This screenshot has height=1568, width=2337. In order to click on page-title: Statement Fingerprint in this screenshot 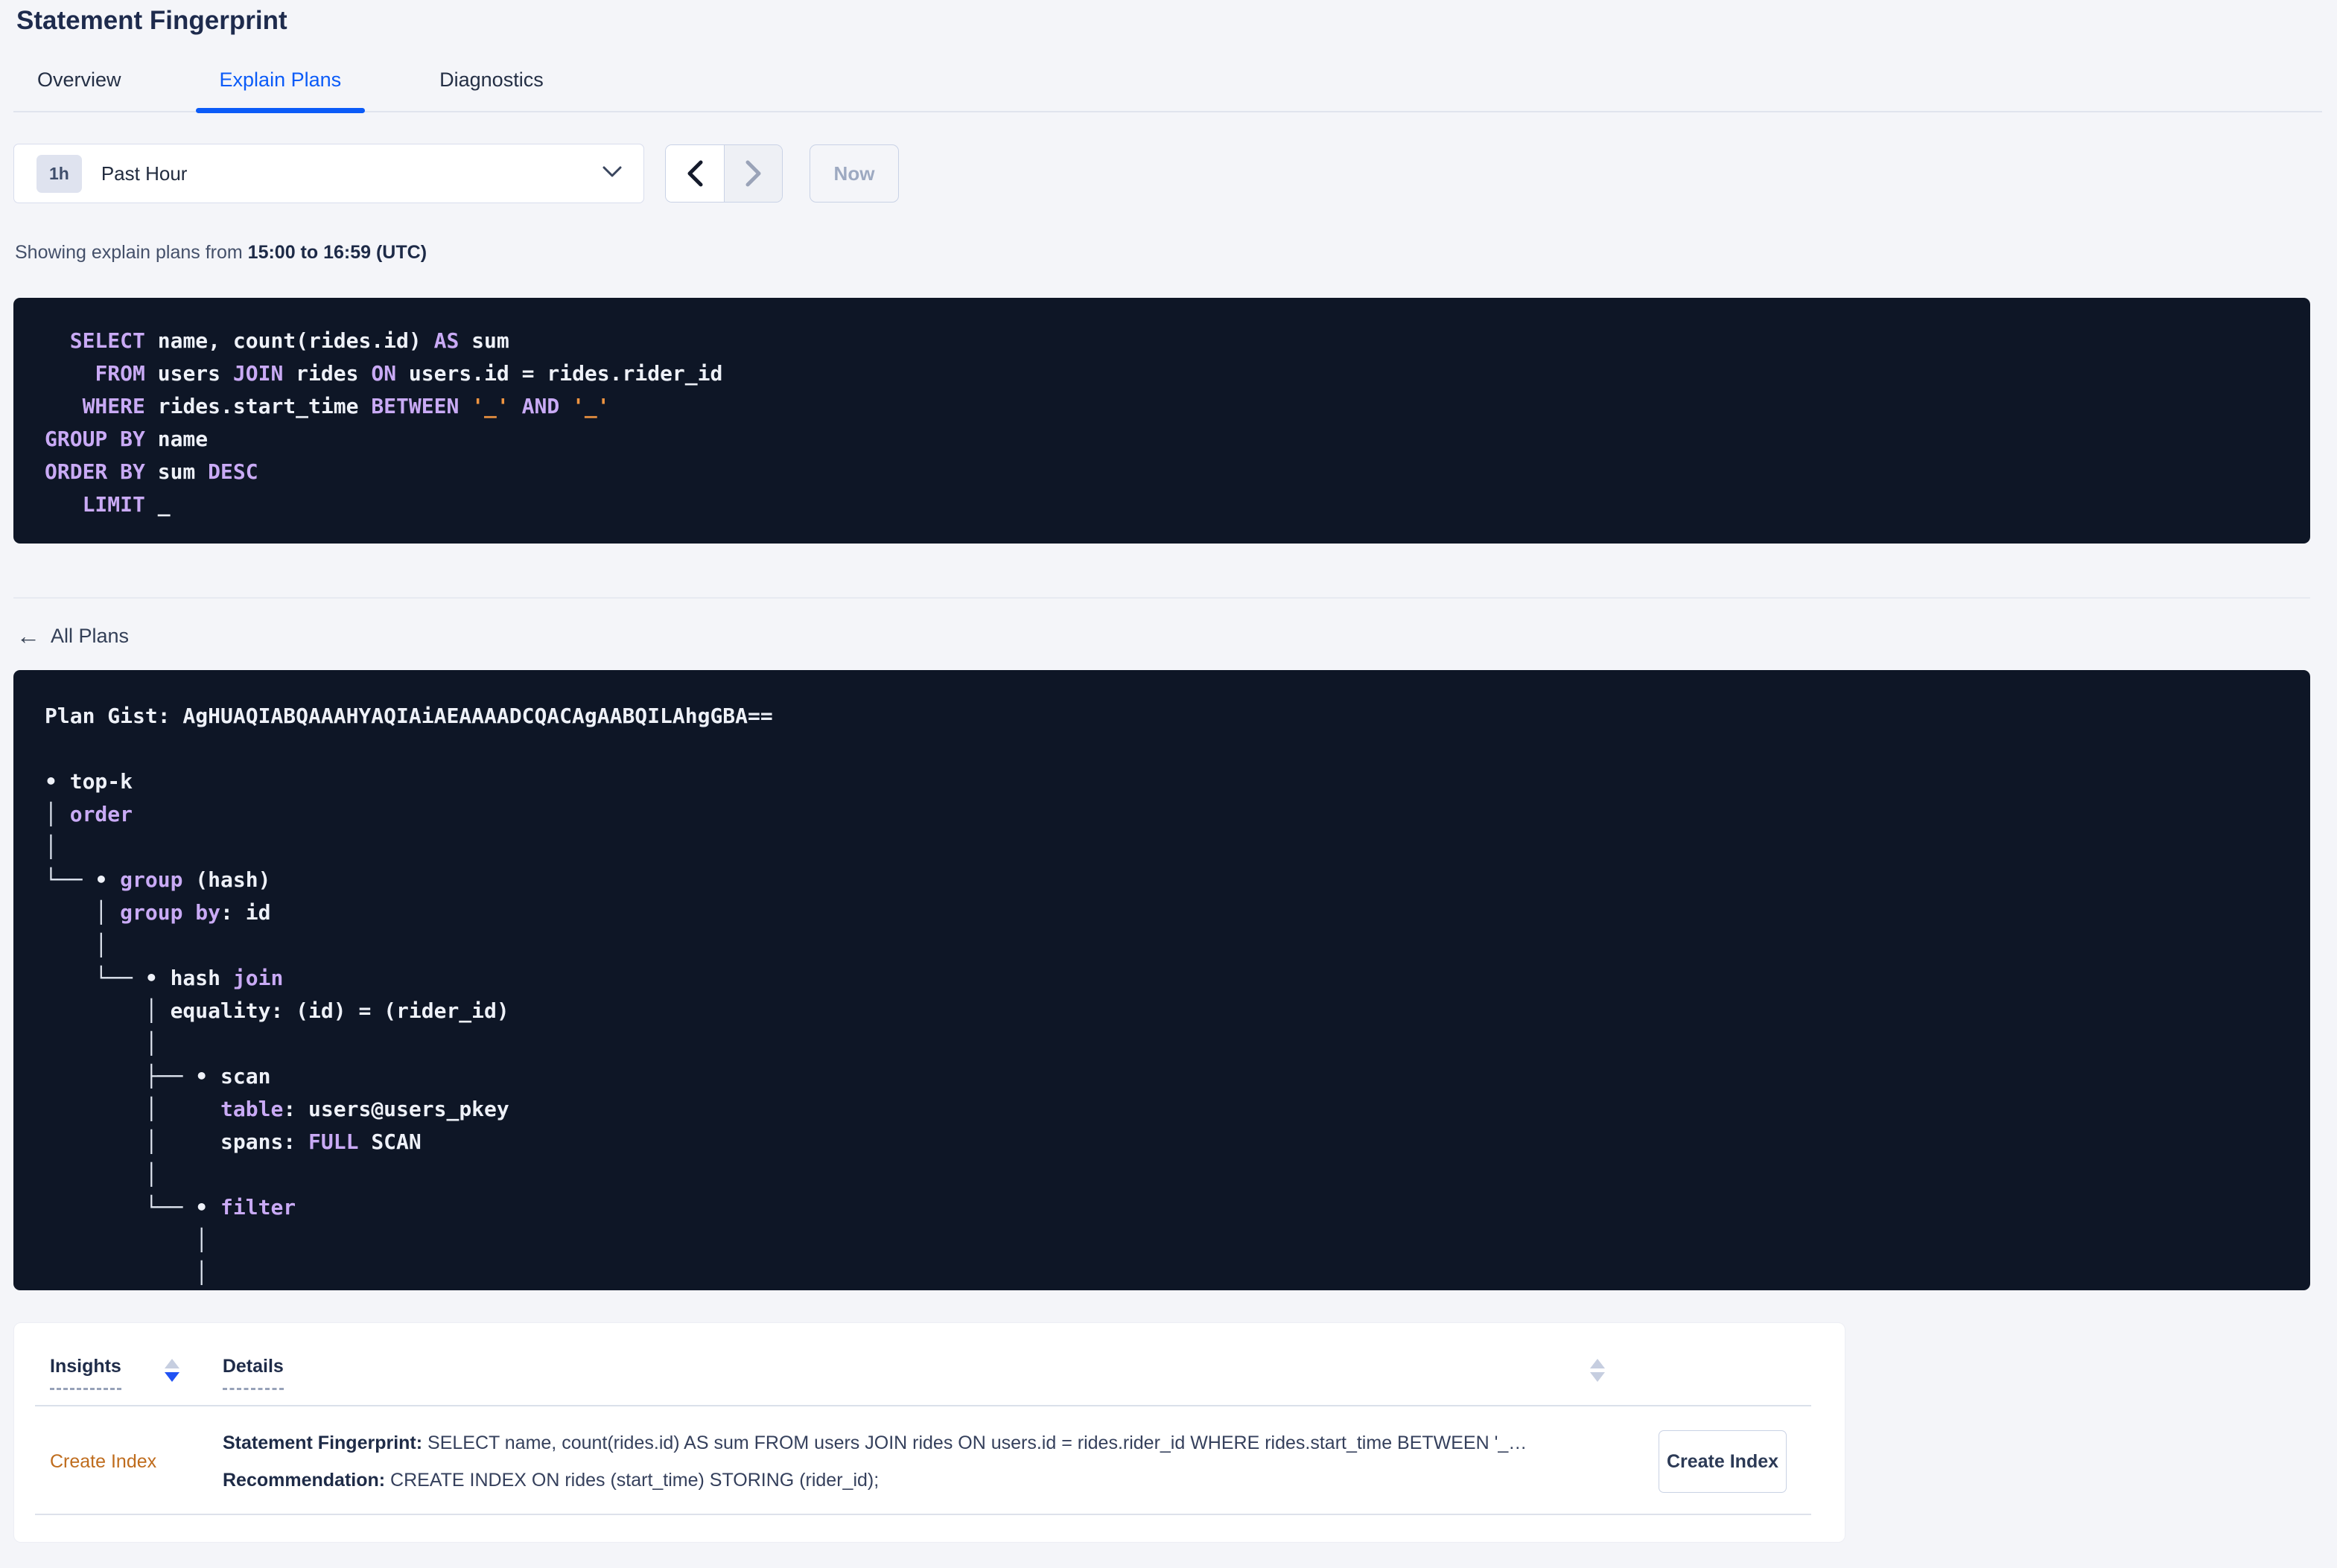, I will do `click(152, 20)`.